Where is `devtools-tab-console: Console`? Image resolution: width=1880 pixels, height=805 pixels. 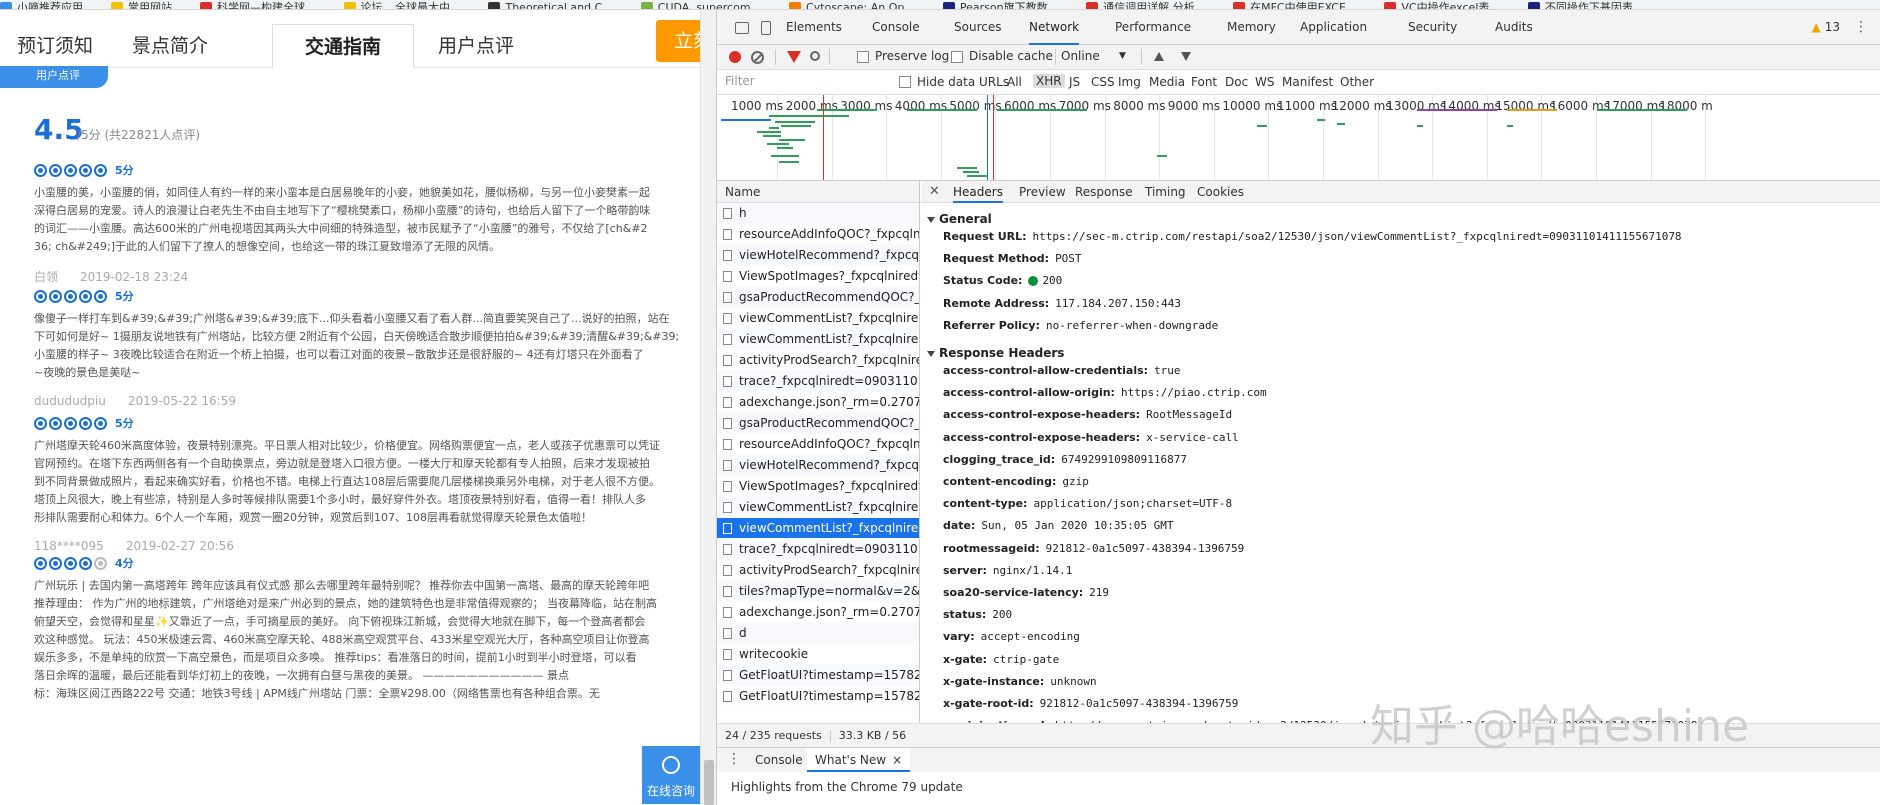 devtools-tab-console: Console is located at coordinates (896, 27).